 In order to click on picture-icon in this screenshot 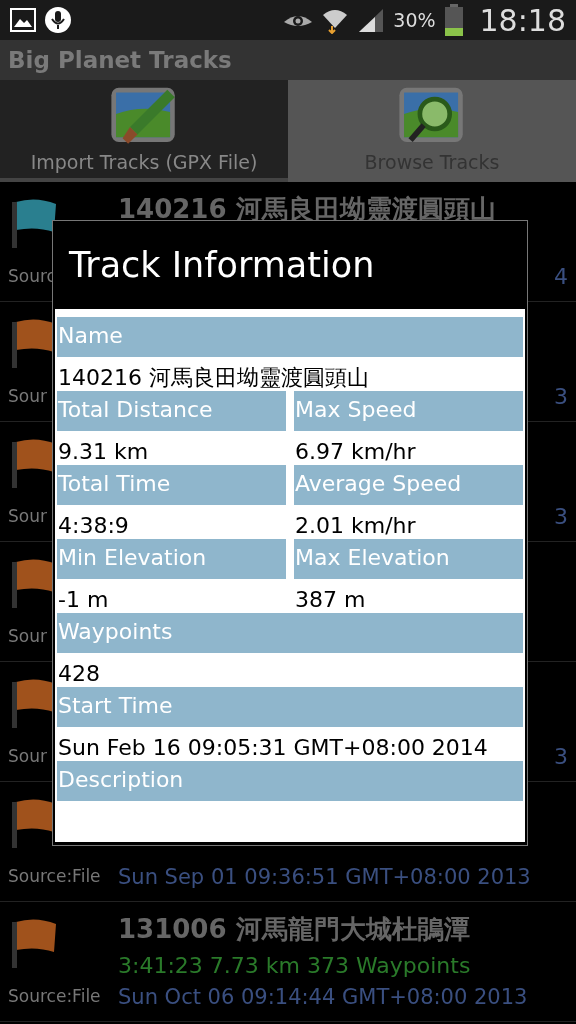, I will do `click(23, 20)`.